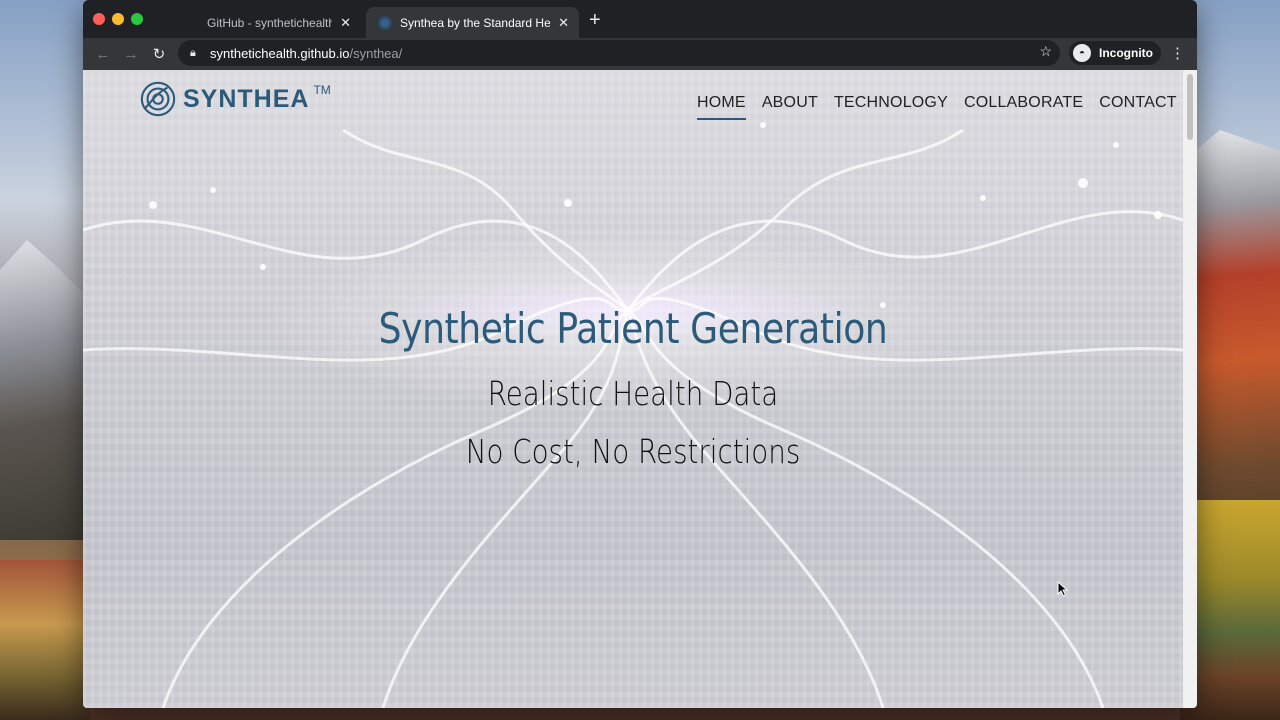  Describe the element at coordinates (193, 52) in the screenshot. I see `lock-icon: 🔒︎` at that location.